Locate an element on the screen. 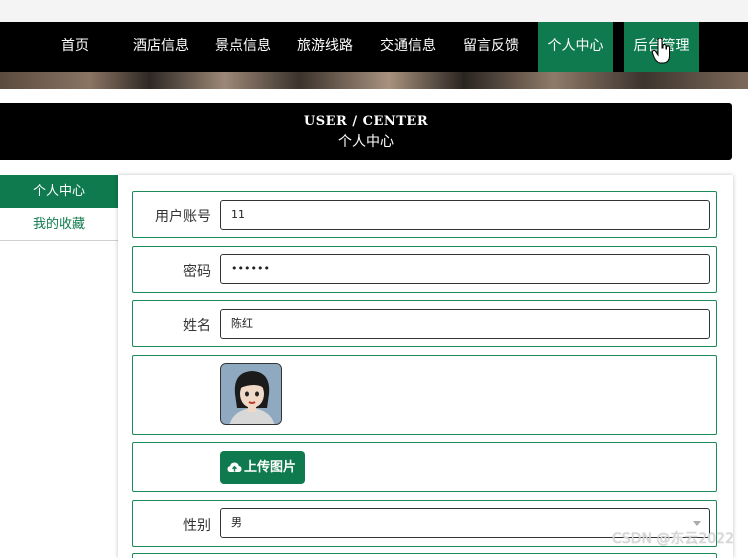 This screenshot has width=748, height=558. banner-image is located at coordinates (374, 80).